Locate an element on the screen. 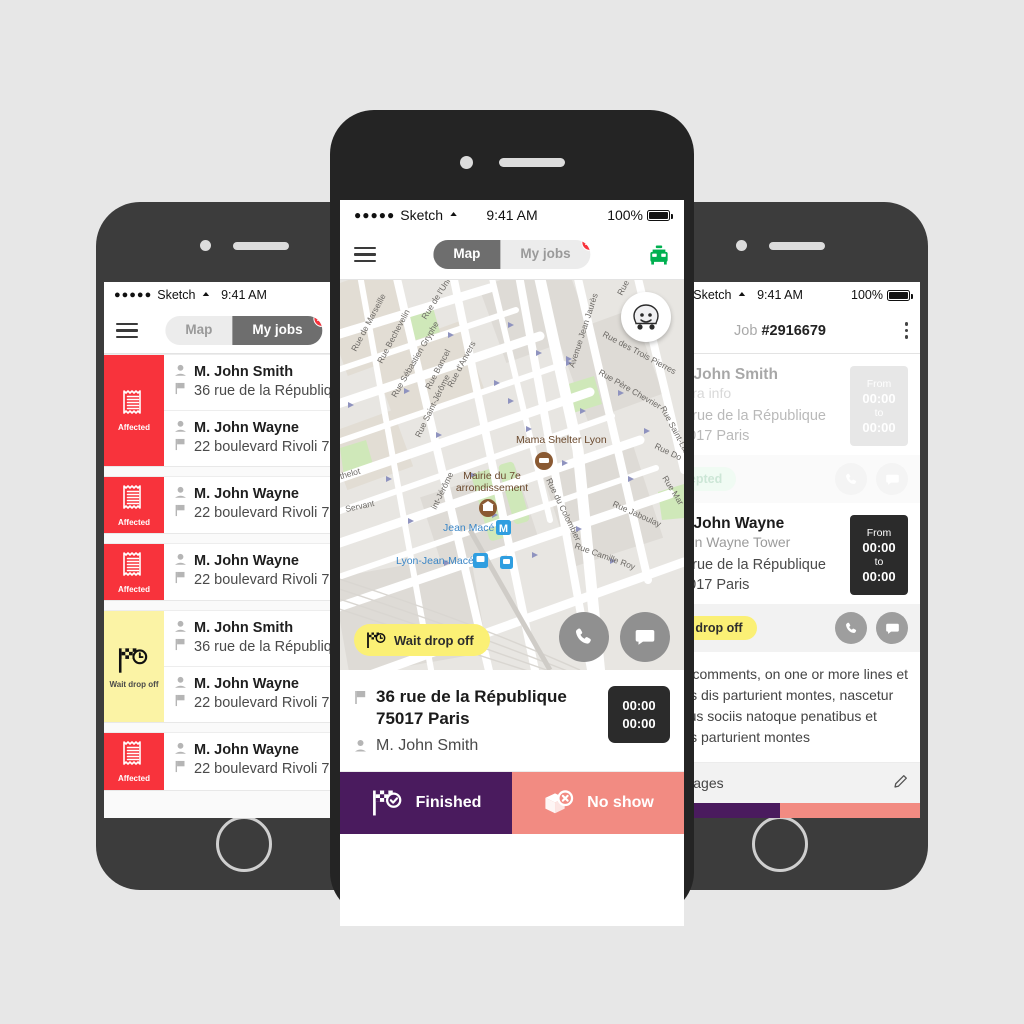 This screenshot has width=1024, height=1024. svg-text: arrondissement is located at coordinates (492, 488).